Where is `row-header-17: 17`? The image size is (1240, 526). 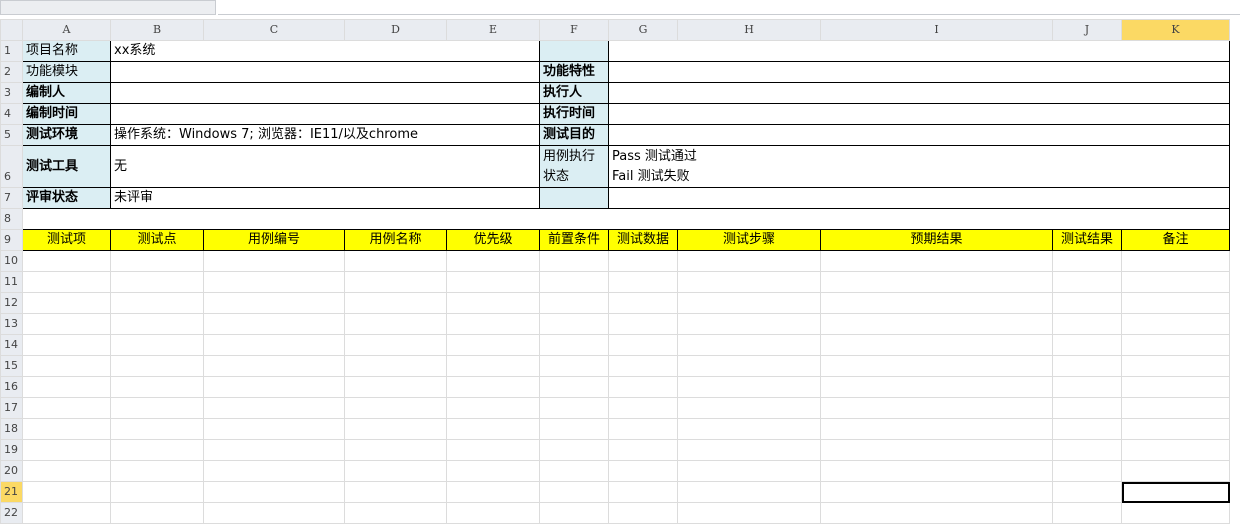
row-header-17: 17 is located at coordinates (11, 408).